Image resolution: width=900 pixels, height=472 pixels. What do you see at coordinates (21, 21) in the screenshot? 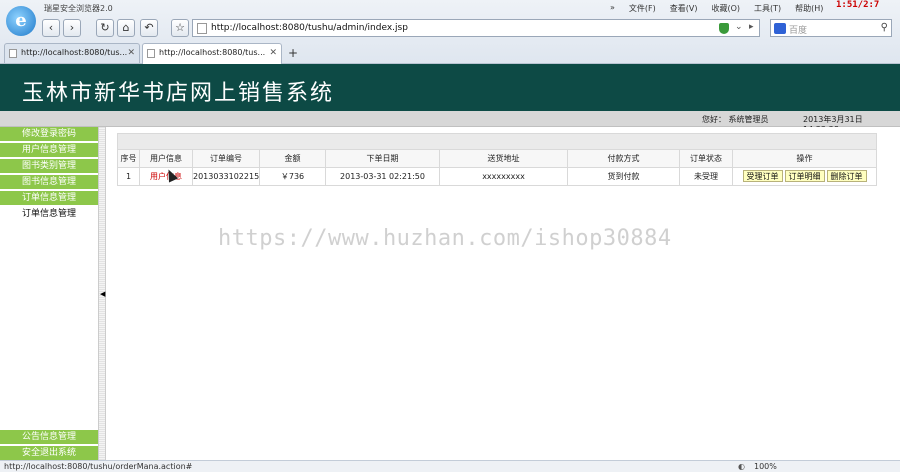
I see `browser-logo-icon: e` at bounding box center [21, 21].